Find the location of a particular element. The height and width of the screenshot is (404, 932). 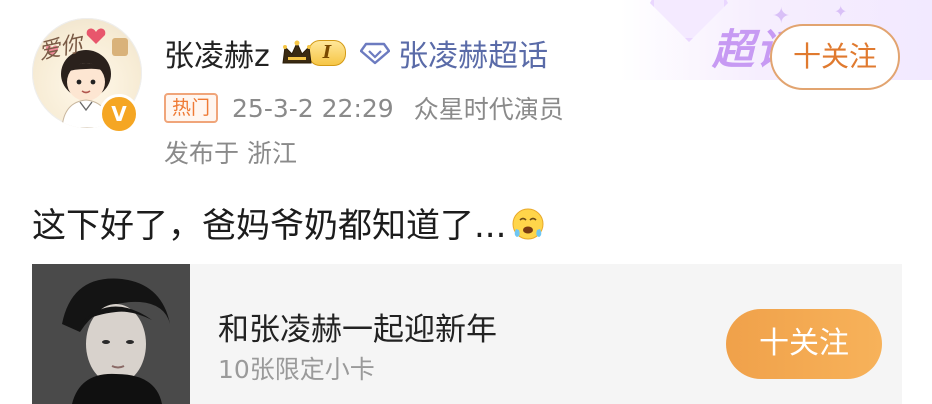

card-follow-button: 十关注 is located at coordinates (804, 344).